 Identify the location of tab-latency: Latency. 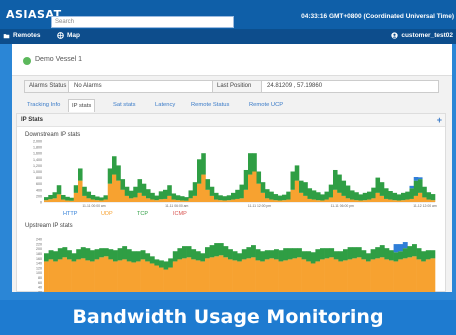
(165, 105).